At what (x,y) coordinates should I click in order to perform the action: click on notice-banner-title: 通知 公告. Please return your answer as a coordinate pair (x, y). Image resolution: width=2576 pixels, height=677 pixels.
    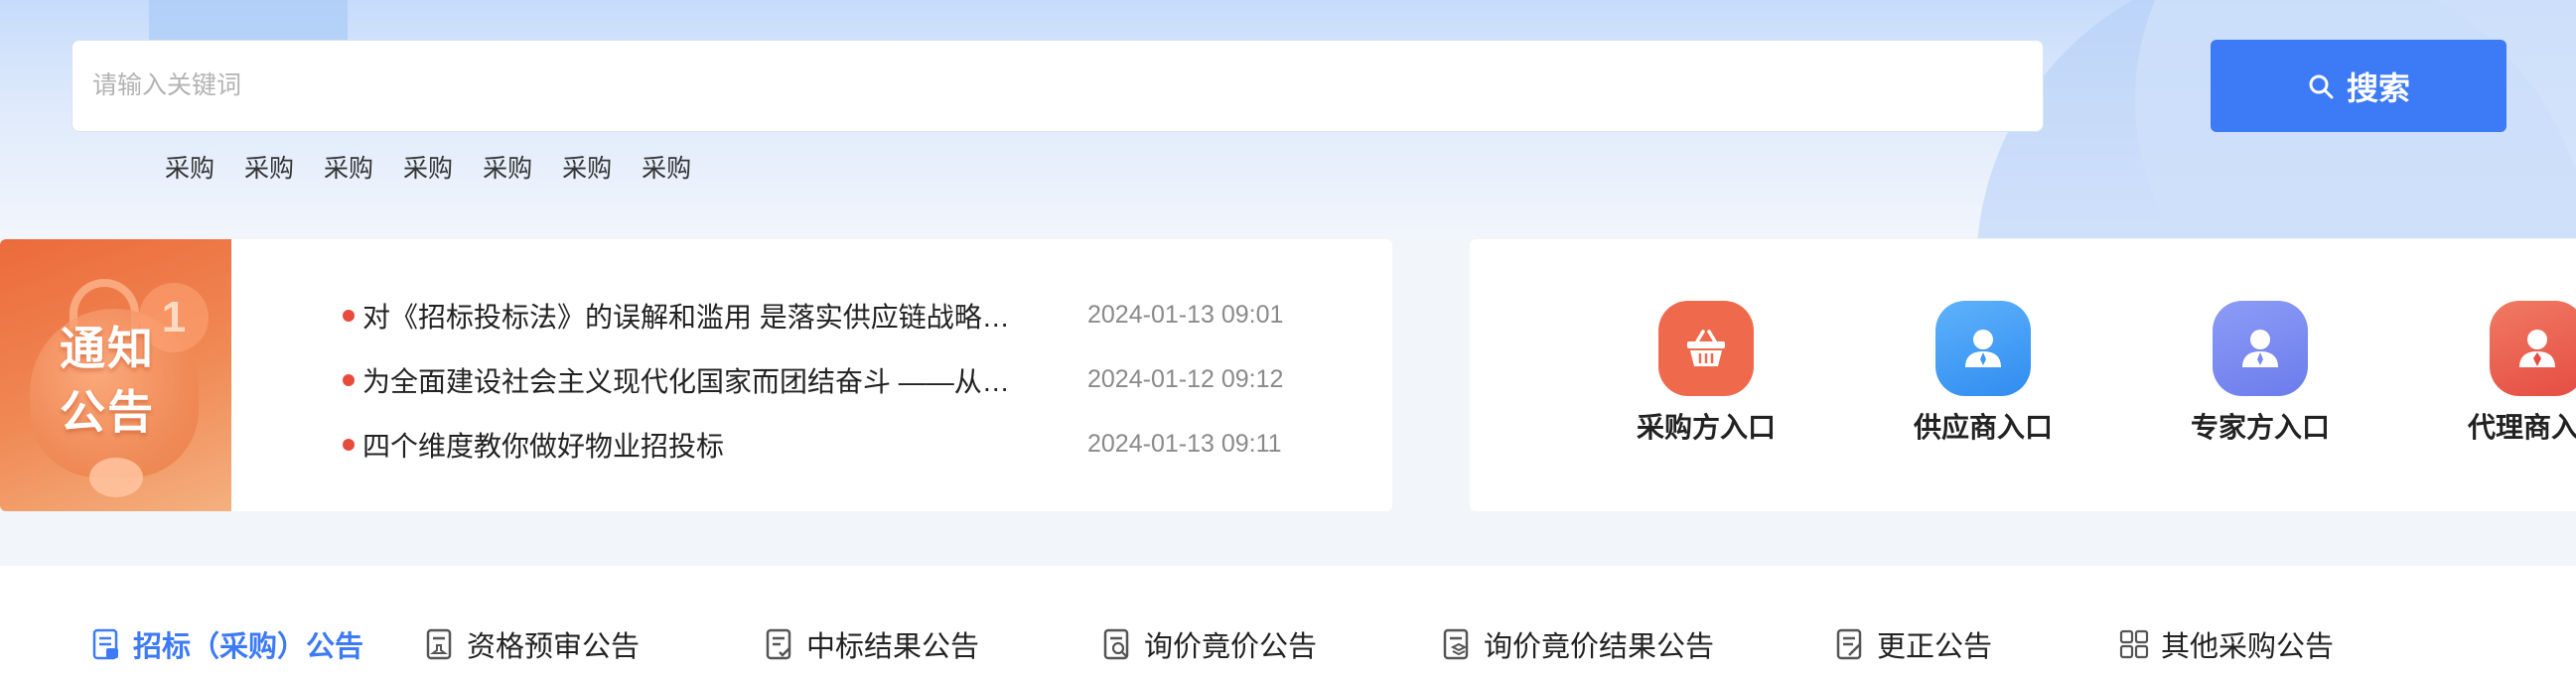
    Looking at the image, I should click on (119, 380).